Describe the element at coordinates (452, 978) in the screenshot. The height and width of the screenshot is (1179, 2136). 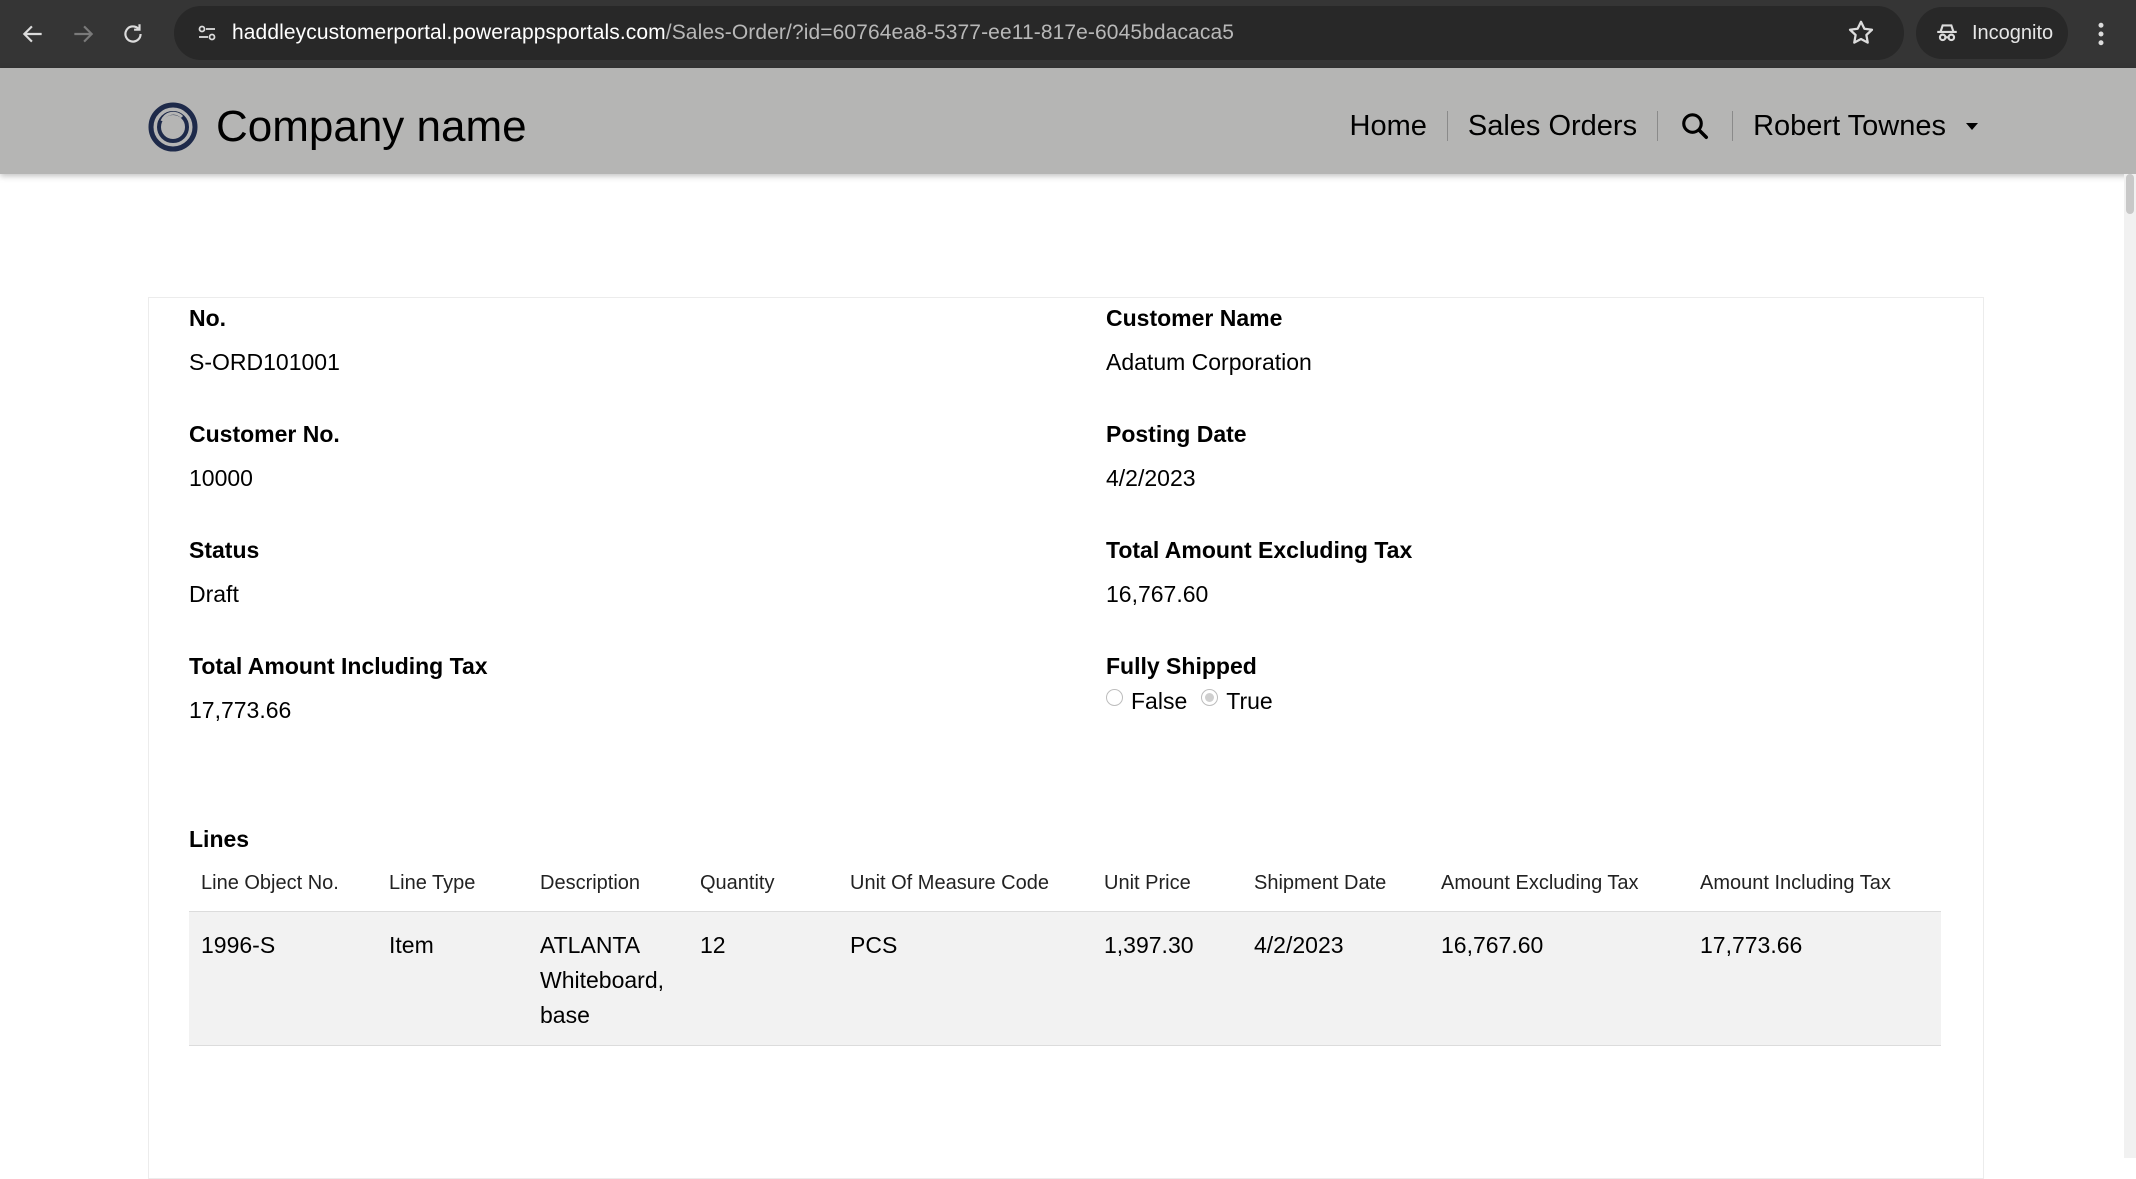
I see `table-cell: Item` at that location.